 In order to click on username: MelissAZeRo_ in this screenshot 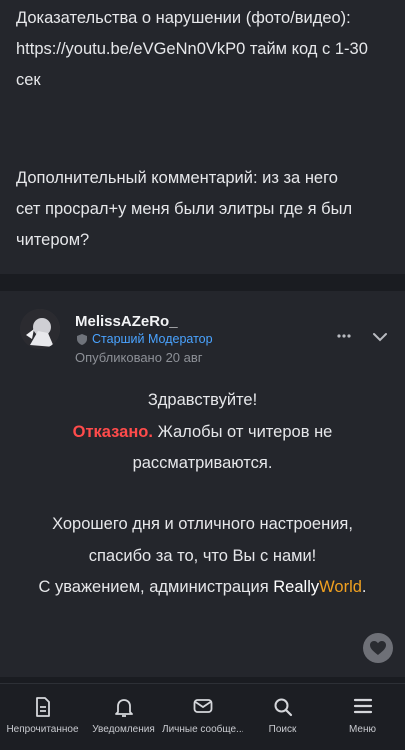, I will do `click(126, 321)`.